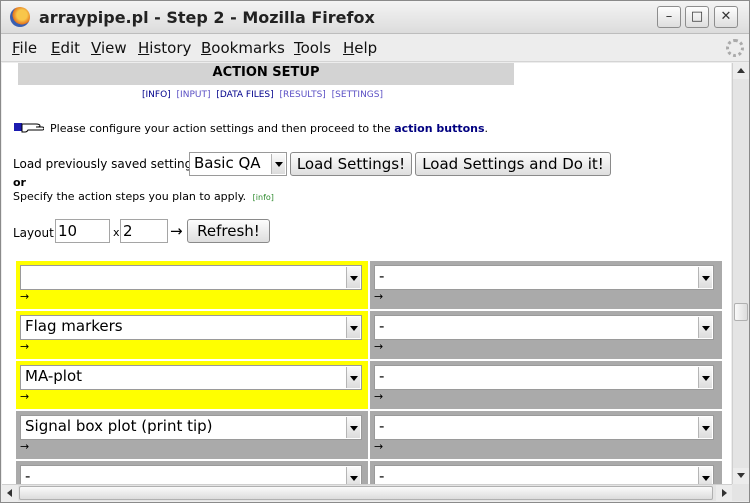  I want to click on arrow-left-icon, so click(9, 493).